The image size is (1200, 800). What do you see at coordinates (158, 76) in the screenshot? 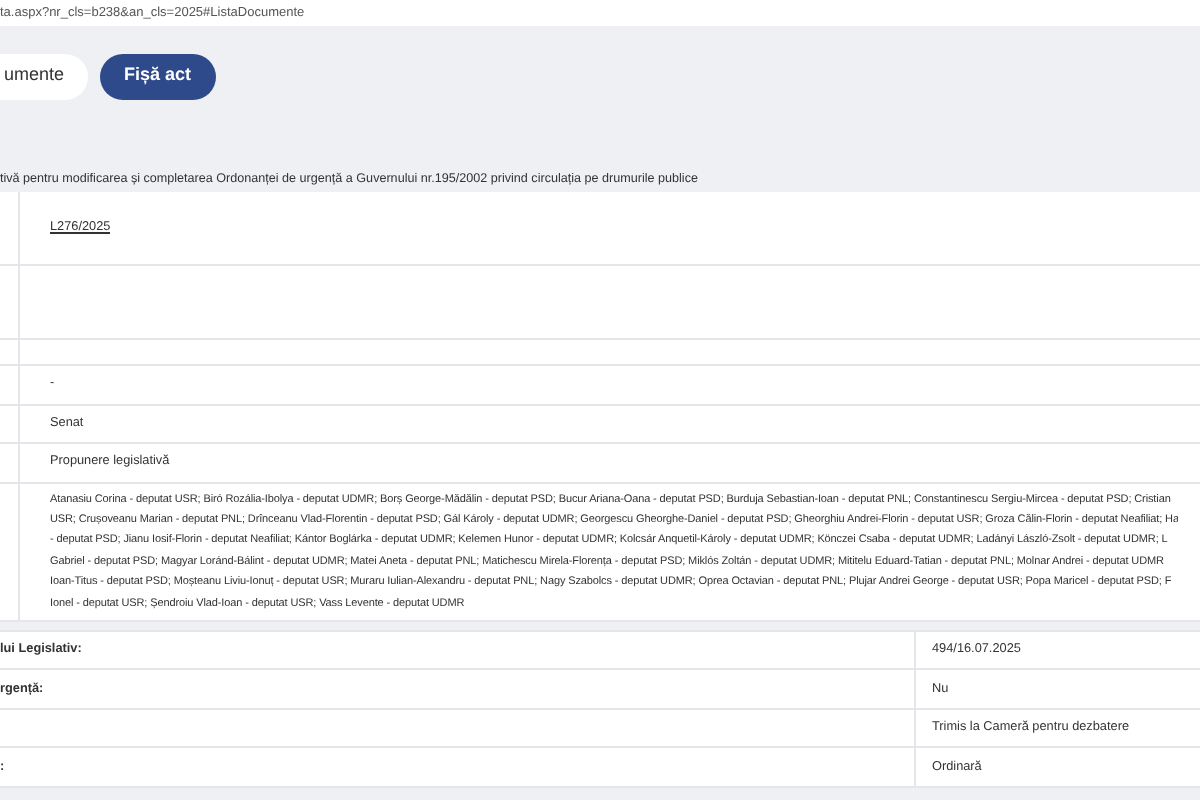
I see `tab-button: Fișă act` at bounding box center [158, 76].